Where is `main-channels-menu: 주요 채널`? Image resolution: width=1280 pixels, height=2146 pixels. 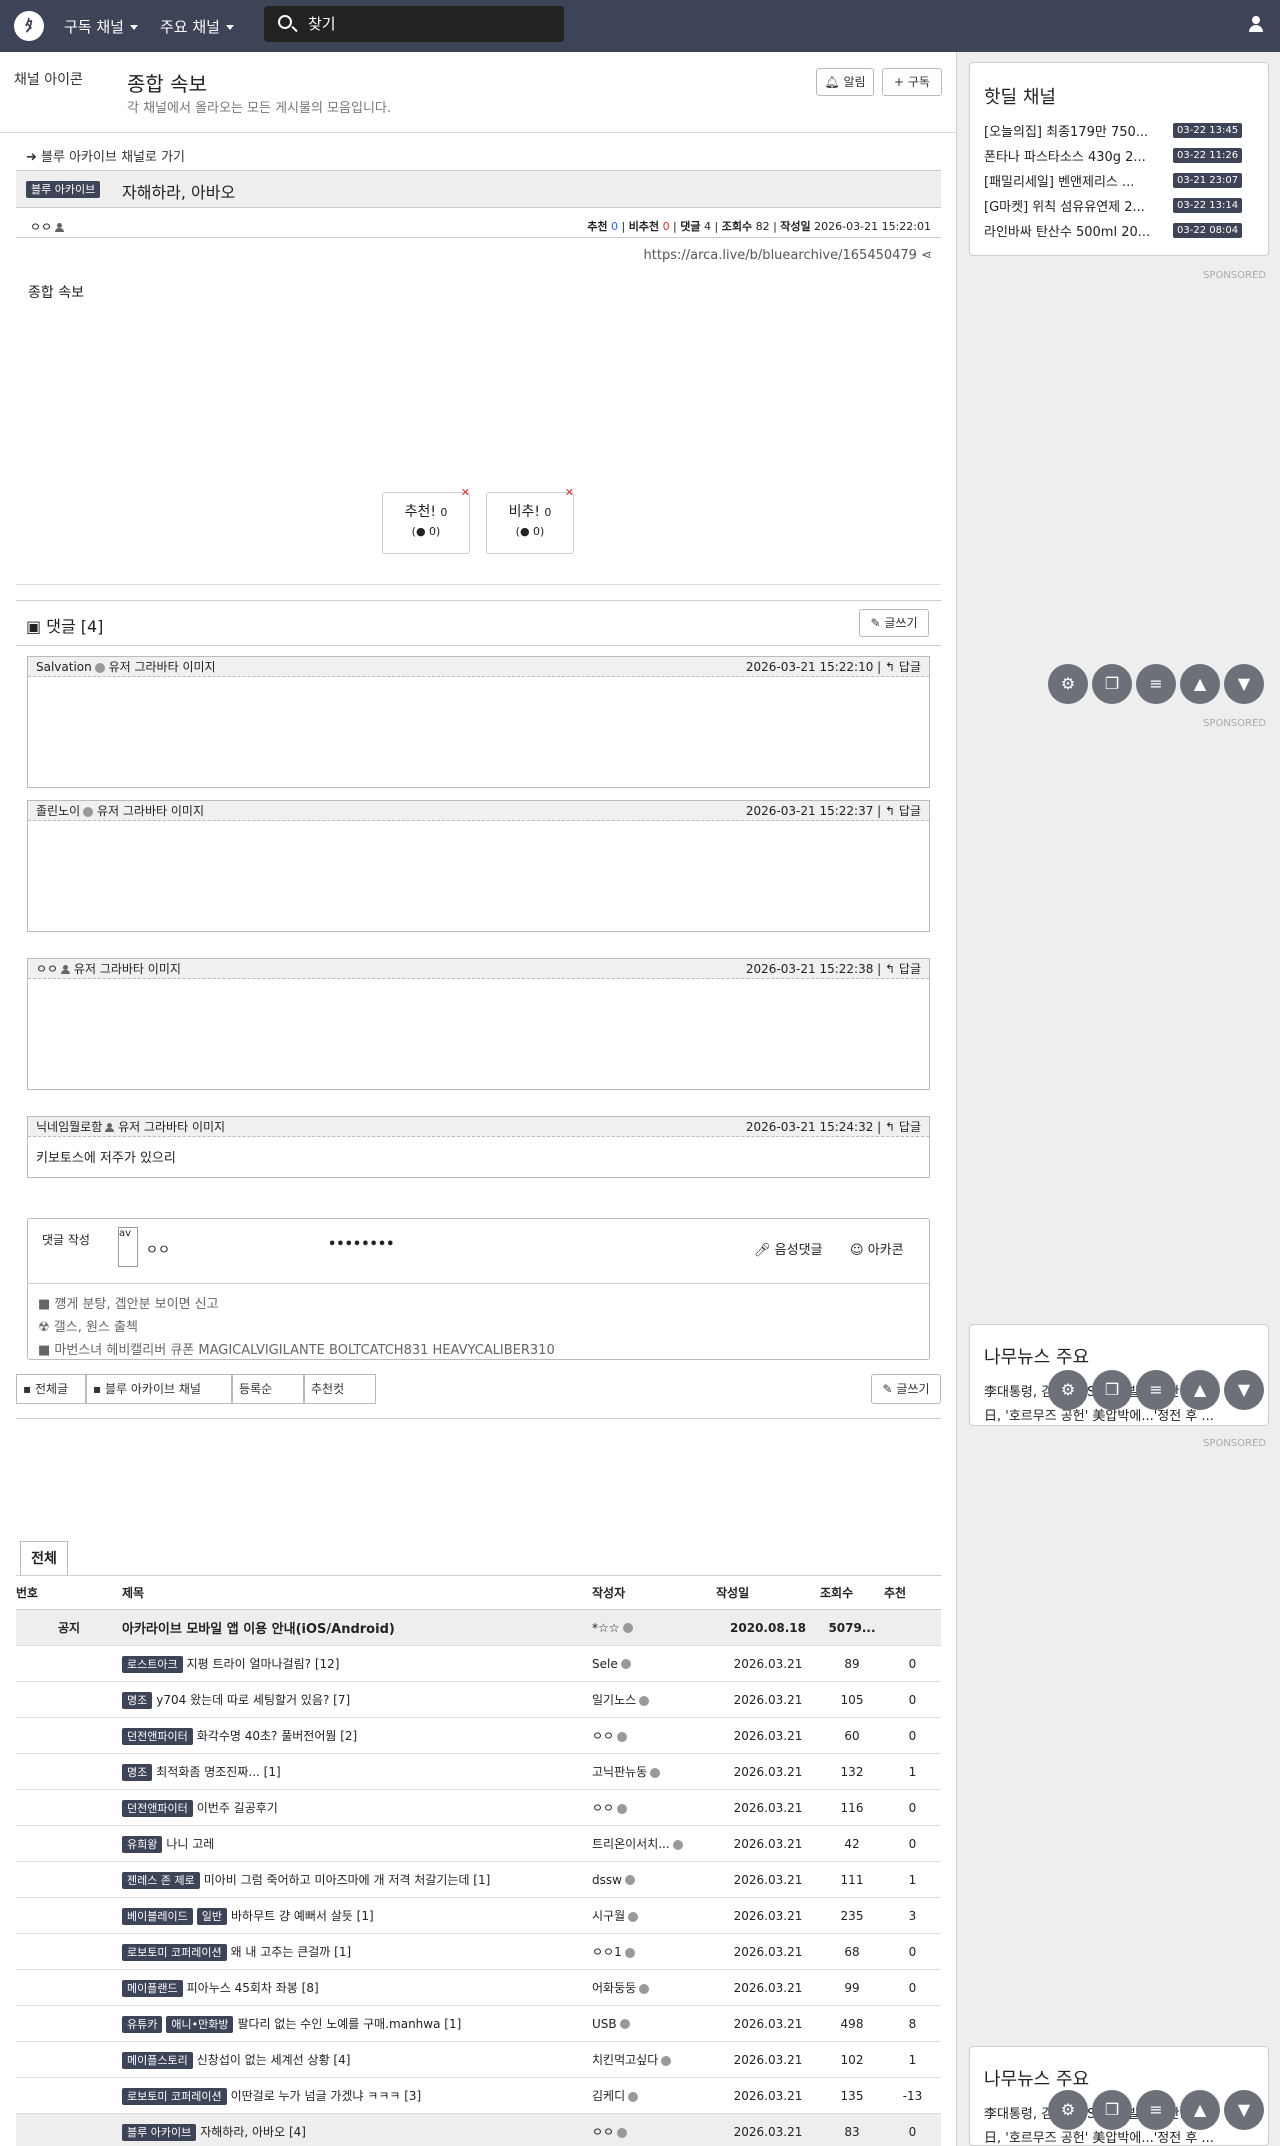
main-channels-menu: 주요 채널 is located at coordinates (197, 26).